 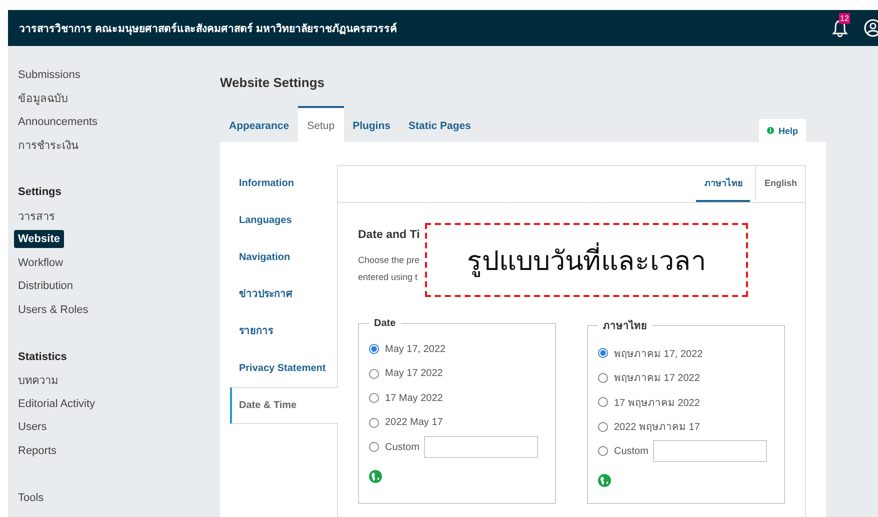 What do you see at coordinates (657, 402) in the screenshot?
I see `option-label: 17 พฤษภาคม 2022` at bounding box center [657, 402].